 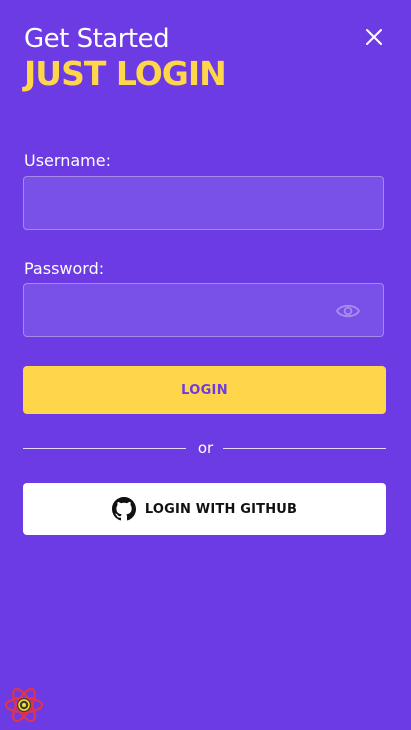 I want to click on username-label: Username:, so click(x=67, y=160).